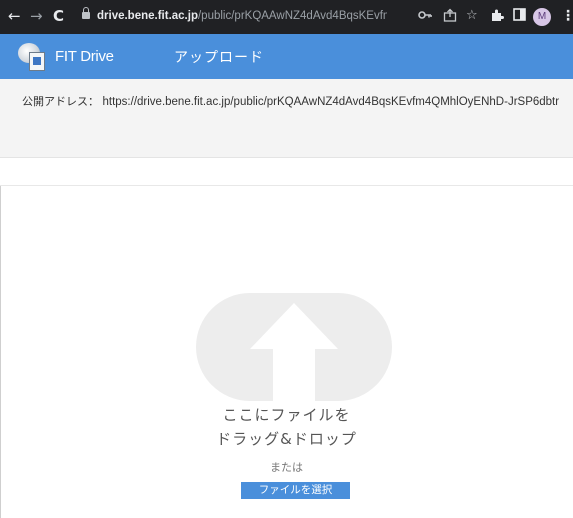  I want to click on drop-instruction-line2: ドラッグ&ドロップ, so click(286, 439).